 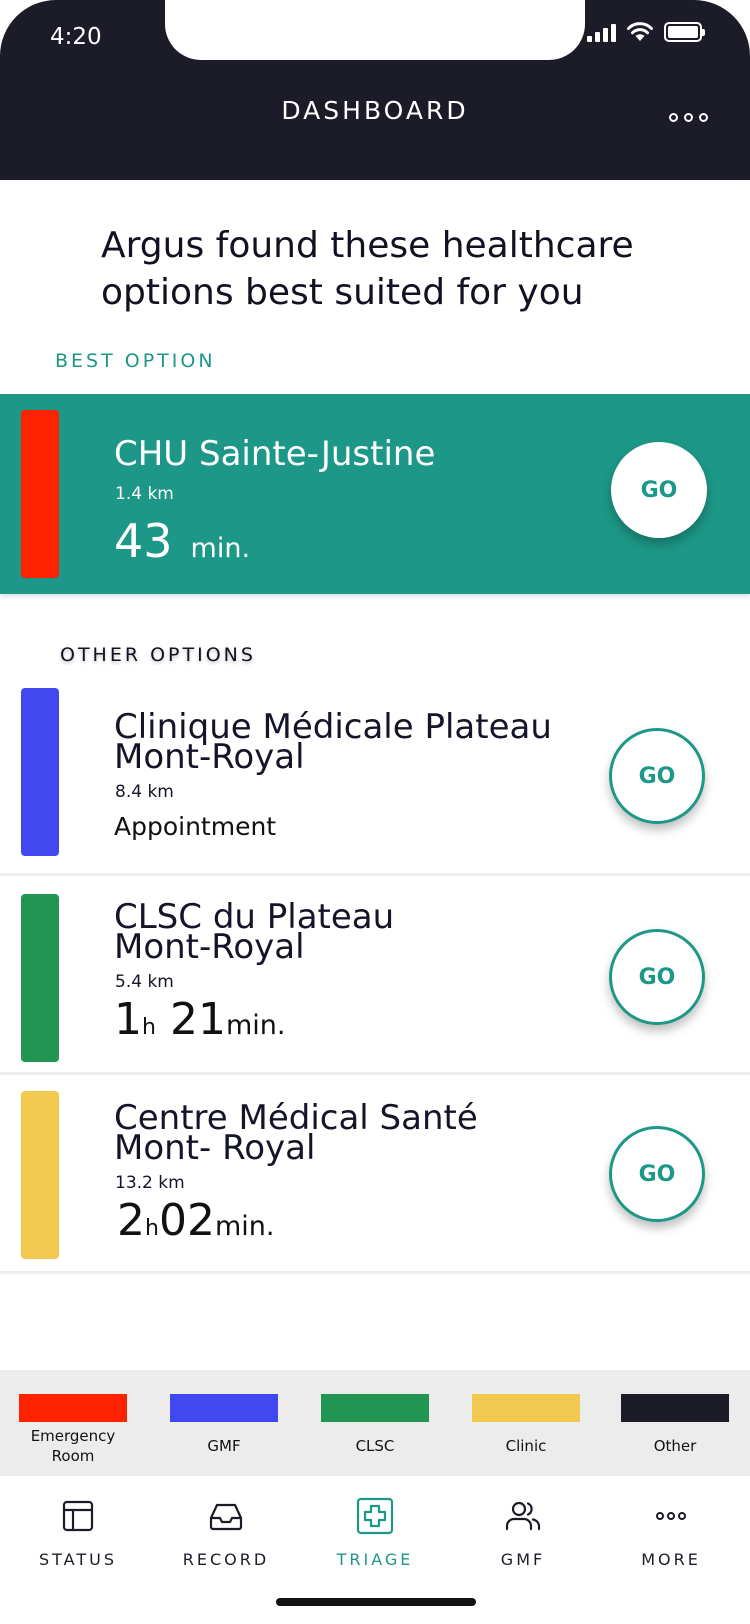 I want to click on legend-item-emergency-room: Emergency Room, so click(x=73, y=1430).